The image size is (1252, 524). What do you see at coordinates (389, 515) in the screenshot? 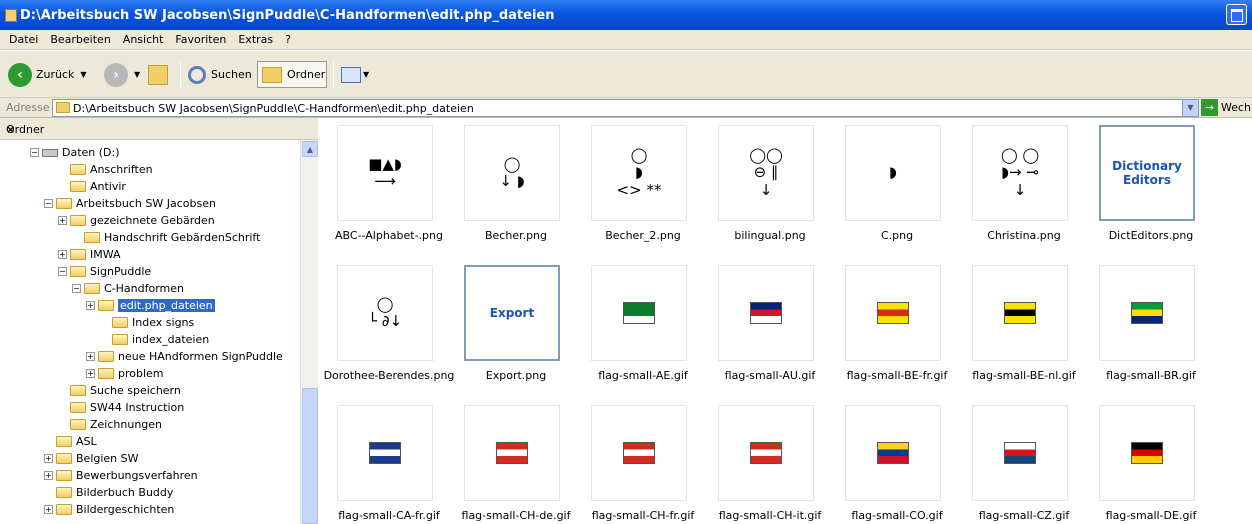
I see `file-name: flag-small-CA-fr.gif` at bounding box center [389, 515].